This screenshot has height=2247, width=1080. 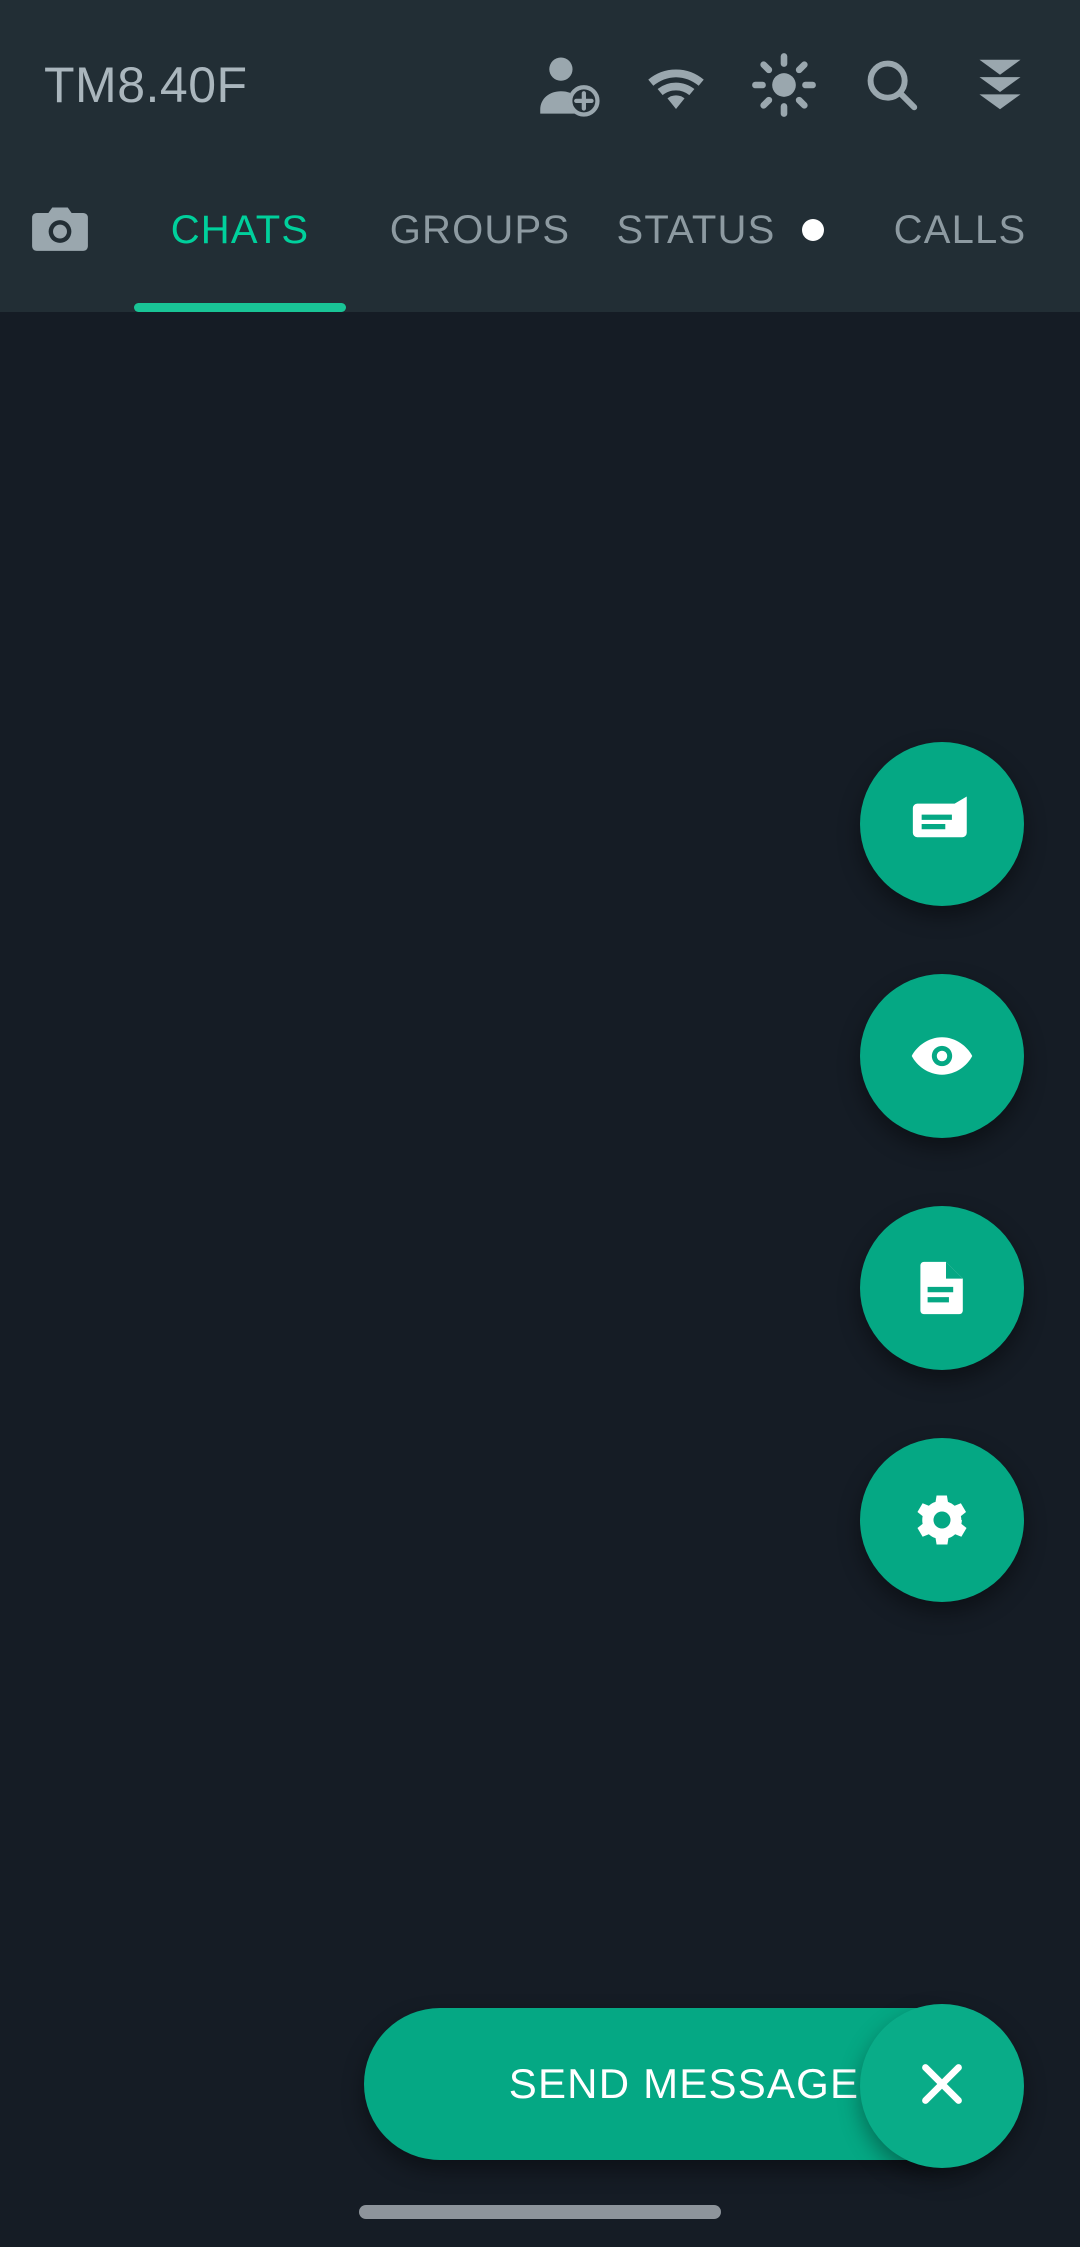 I want to click on tab-calls-label: CALLS, so click(x=960, y=229).